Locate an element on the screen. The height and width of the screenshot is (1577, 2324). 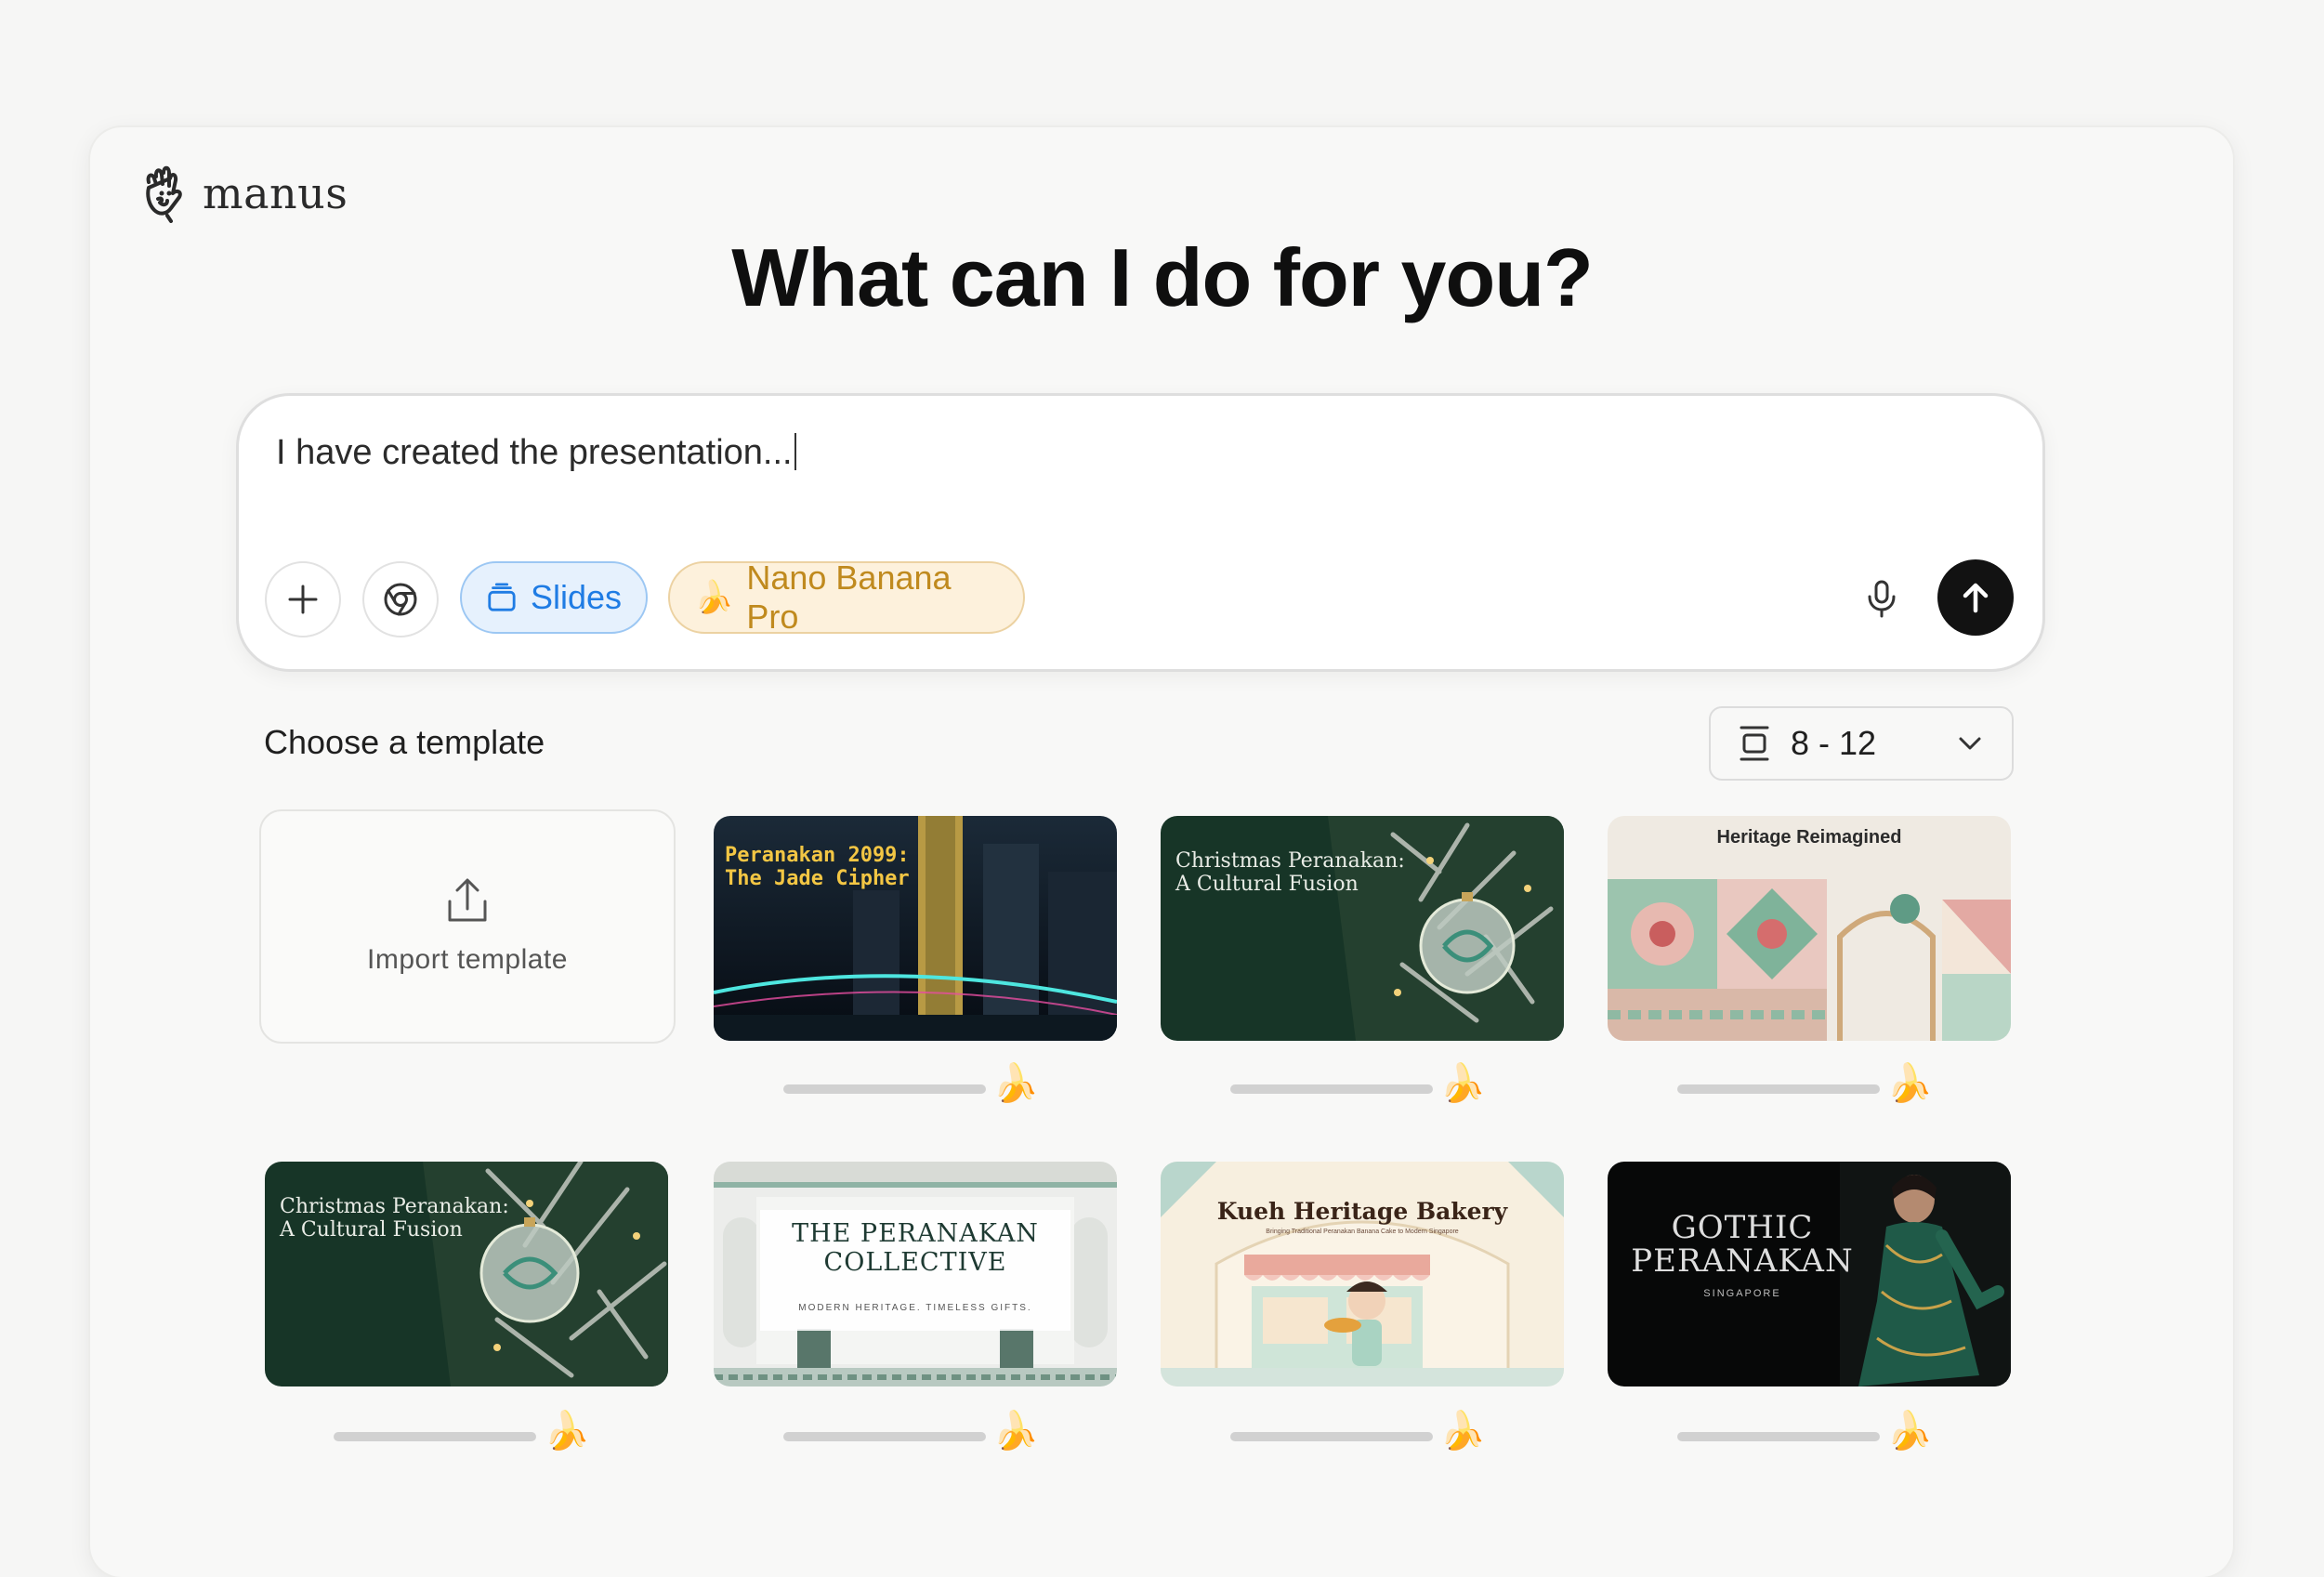
add-attachment-button is located at coordinates (303, 599).